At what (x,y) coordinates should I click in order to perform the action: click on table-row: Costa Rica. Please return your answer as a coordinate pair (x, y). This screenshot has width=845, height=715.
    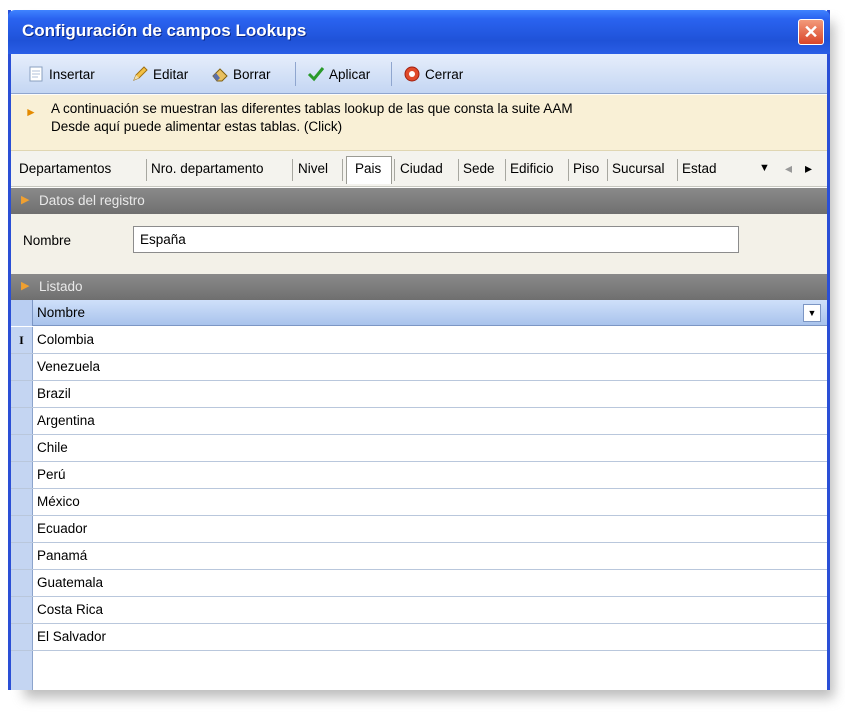
    Looking at the image, I should click on (419, 610).